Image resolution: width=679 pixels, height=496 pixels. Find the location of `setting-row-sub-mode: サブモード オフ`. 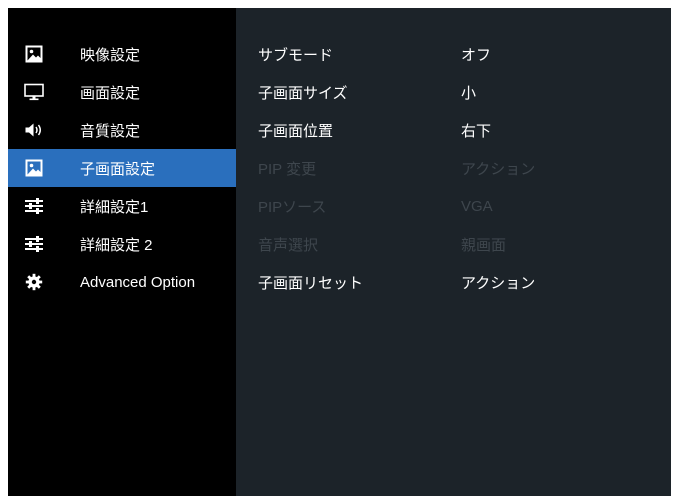

setting-row-sub-mode: サブモード オフ is located at coordinates (453, 54).